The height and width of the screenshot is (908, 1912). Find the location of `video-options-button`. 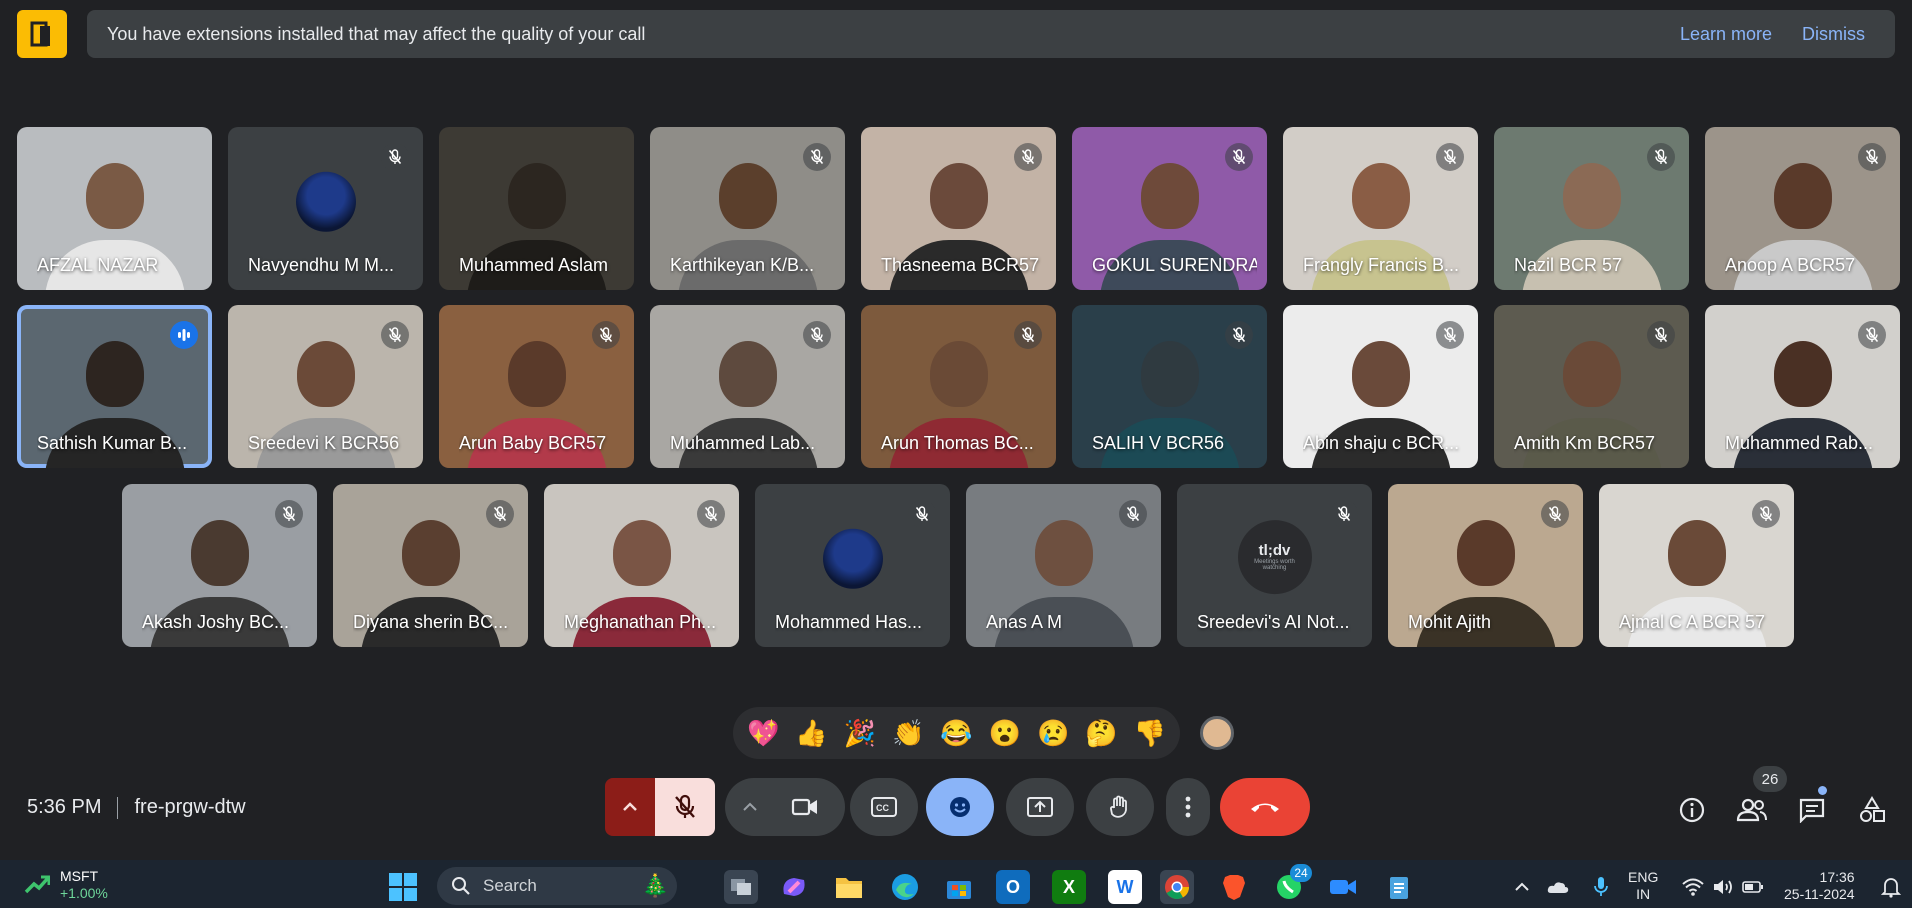

video-options-button is located at coordinates (750, 807).